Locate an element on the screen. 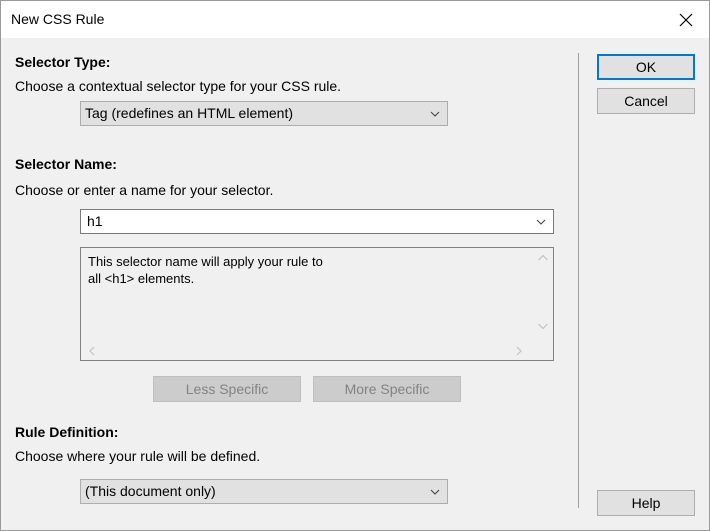 The image size is (710, 531). rule-definition-dropdown: (This document only) is located at coordinates (264, 491).